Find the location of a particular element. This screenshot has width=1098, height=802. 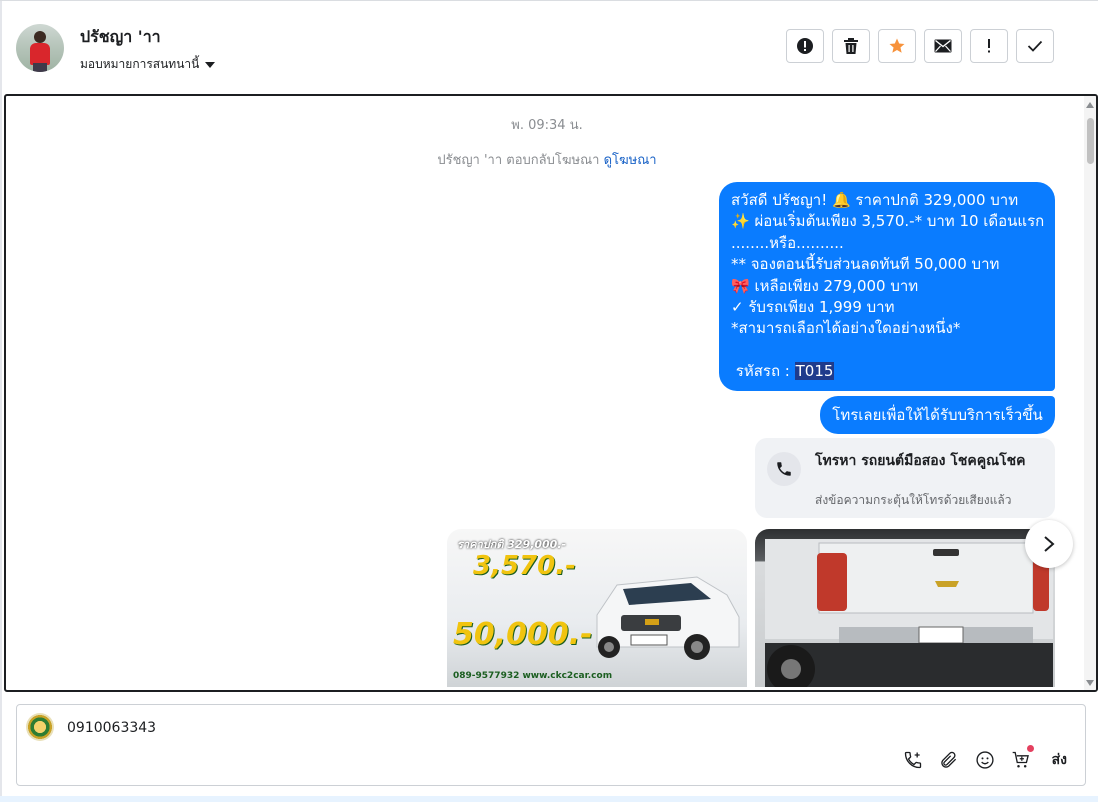

composer-tools: ส่ง is located at coordinates (984, 758).